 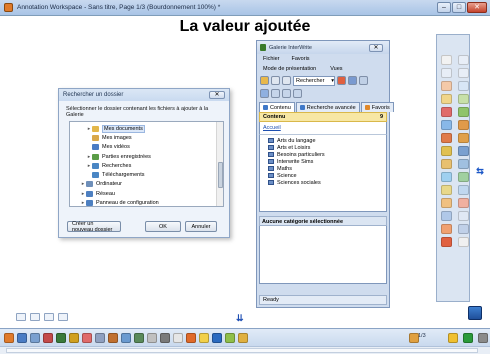 I want to click on tools-icon, so click(x=352, y=80).